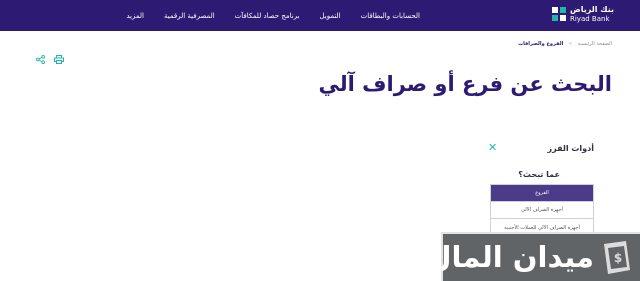 Image resolution: width=640 pixels, height=281 pixels. What do you see at coordinates (565, 44) in the screenshot?
I see `breadcrumb: الصفحة الرئيسية > الفروع والصرافات` at bounding box center [565, 44].